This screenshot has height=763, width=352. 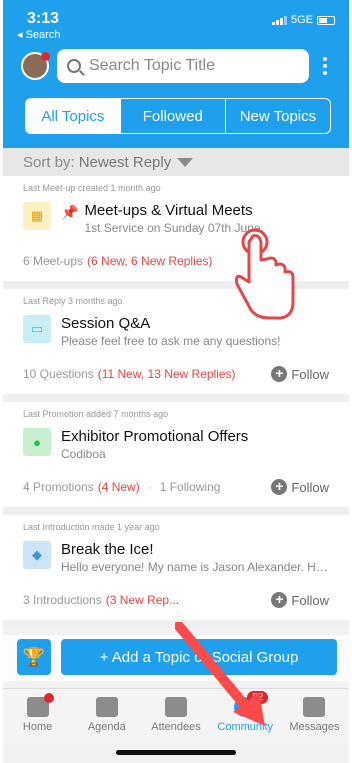 I want to click on topic-title: Break the Ice!, so click(x=107, y=549).